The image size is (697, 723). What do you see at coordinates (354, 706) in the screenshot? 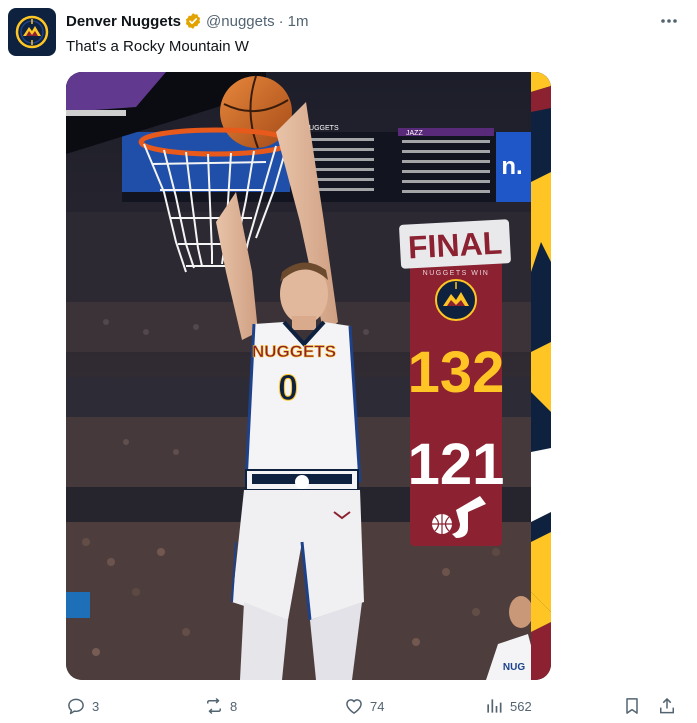
I see `heart-icon` at bounding box center [354, 706].